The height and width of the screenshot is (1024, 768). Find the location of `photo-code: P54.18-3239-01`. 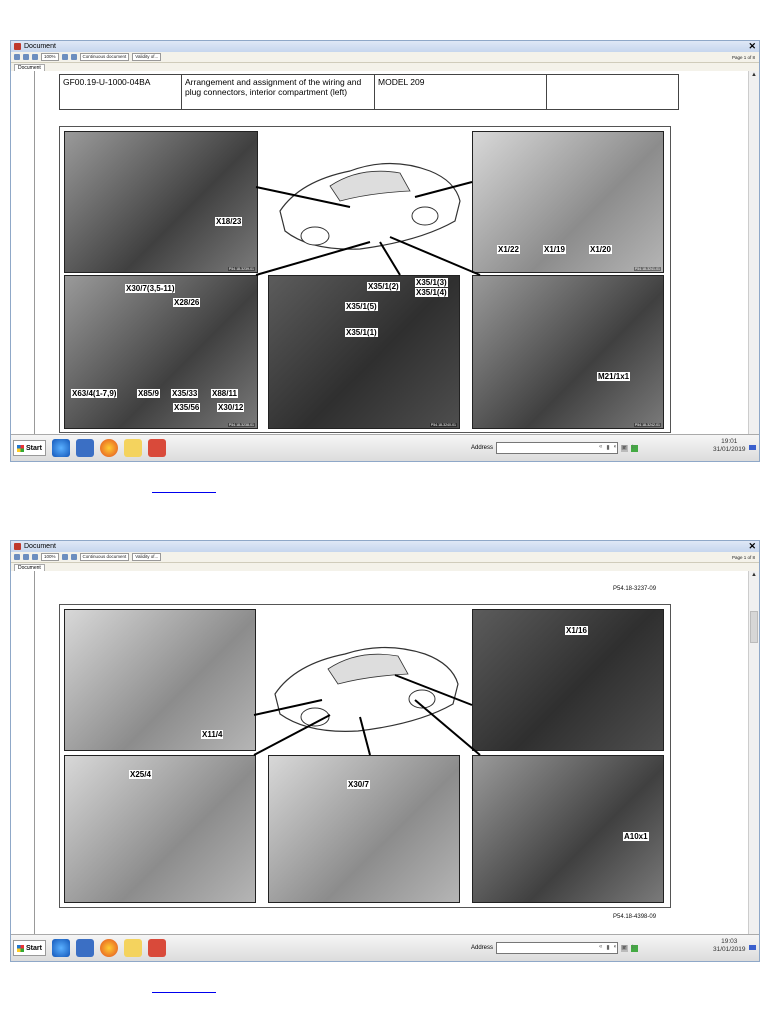

photo-code: P54.18-3239-01 is located at coordinates (241, 269).